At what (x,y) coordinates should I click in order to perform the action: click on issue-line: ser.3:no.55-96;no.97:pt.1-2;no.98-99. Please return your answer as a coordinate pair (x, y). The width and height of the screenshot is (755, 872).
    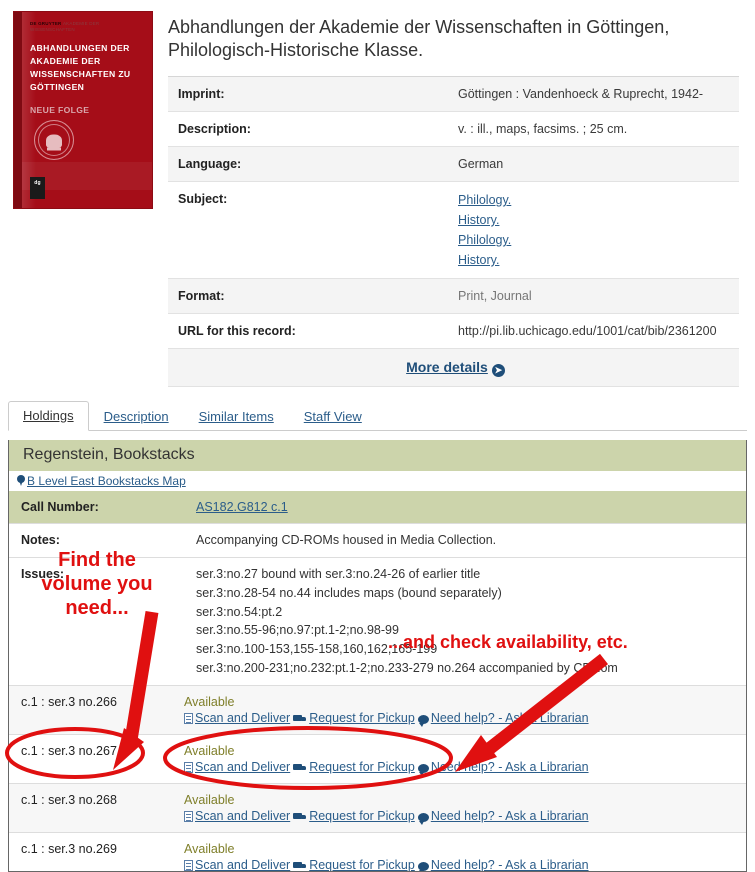
    Looking at the image, I should click on (297, 630).